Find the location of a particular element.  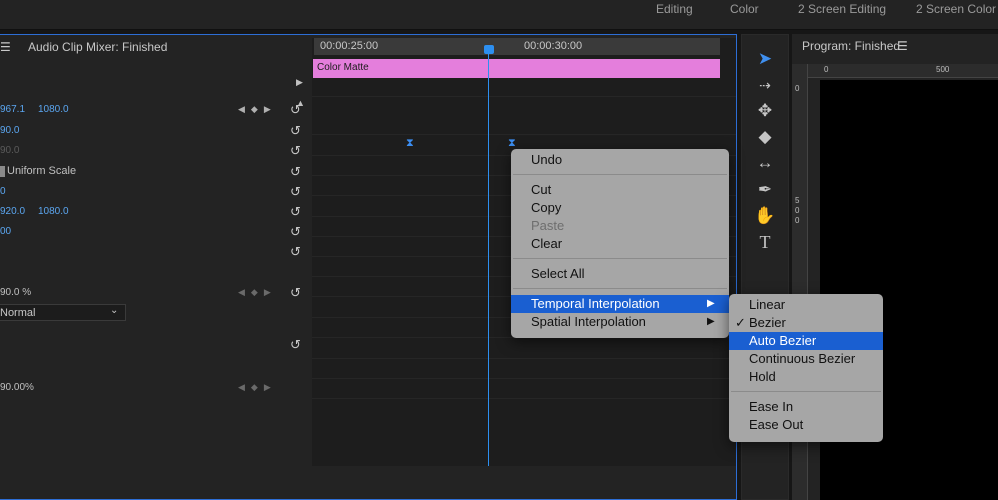

playhead-line is located at coordinates (488, 258).